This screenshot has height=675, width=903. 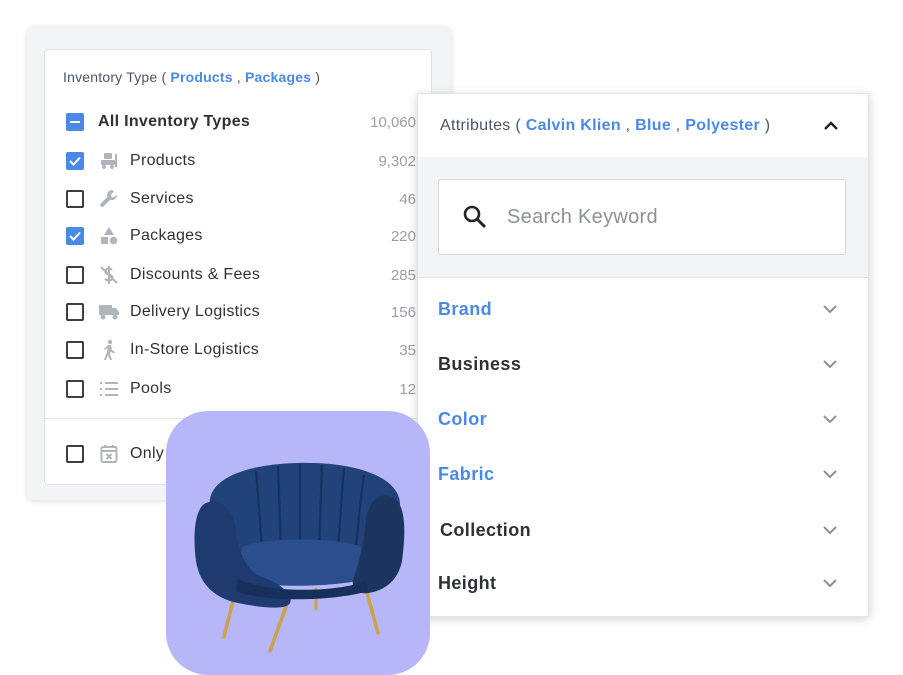 I want to click on inventory-type-title: Inventory Type ( Products , Packages ), so click(x=192, y=77).